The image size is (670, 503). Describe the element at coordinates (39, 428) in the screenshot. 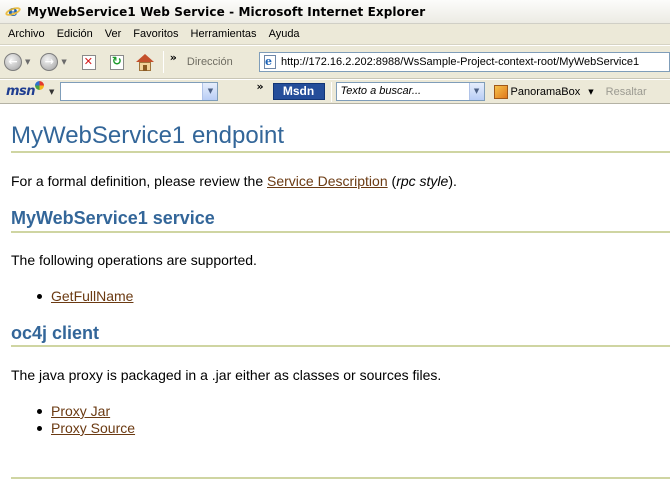

I see `proxy-source-bullet` at that location.